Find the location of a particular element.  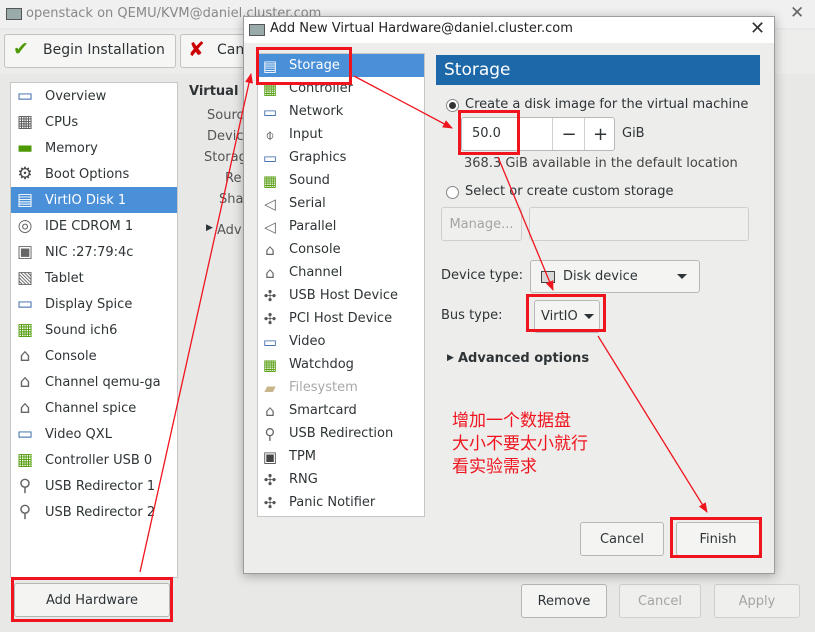

hardware-type-item: ▦ Watchdog is located at coordinates (341, 364).